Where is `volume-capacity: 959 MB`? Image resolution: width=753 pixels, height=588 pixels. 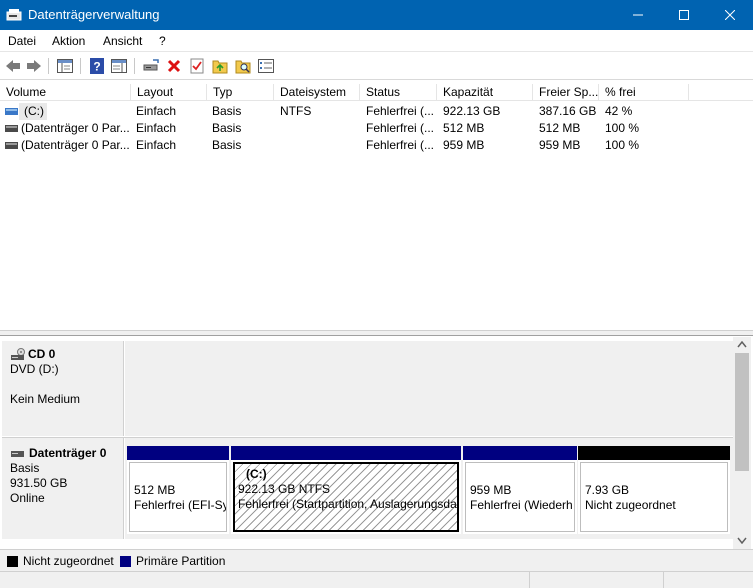
volume-capacity: 959 MB is located at coordinates (464, 145).